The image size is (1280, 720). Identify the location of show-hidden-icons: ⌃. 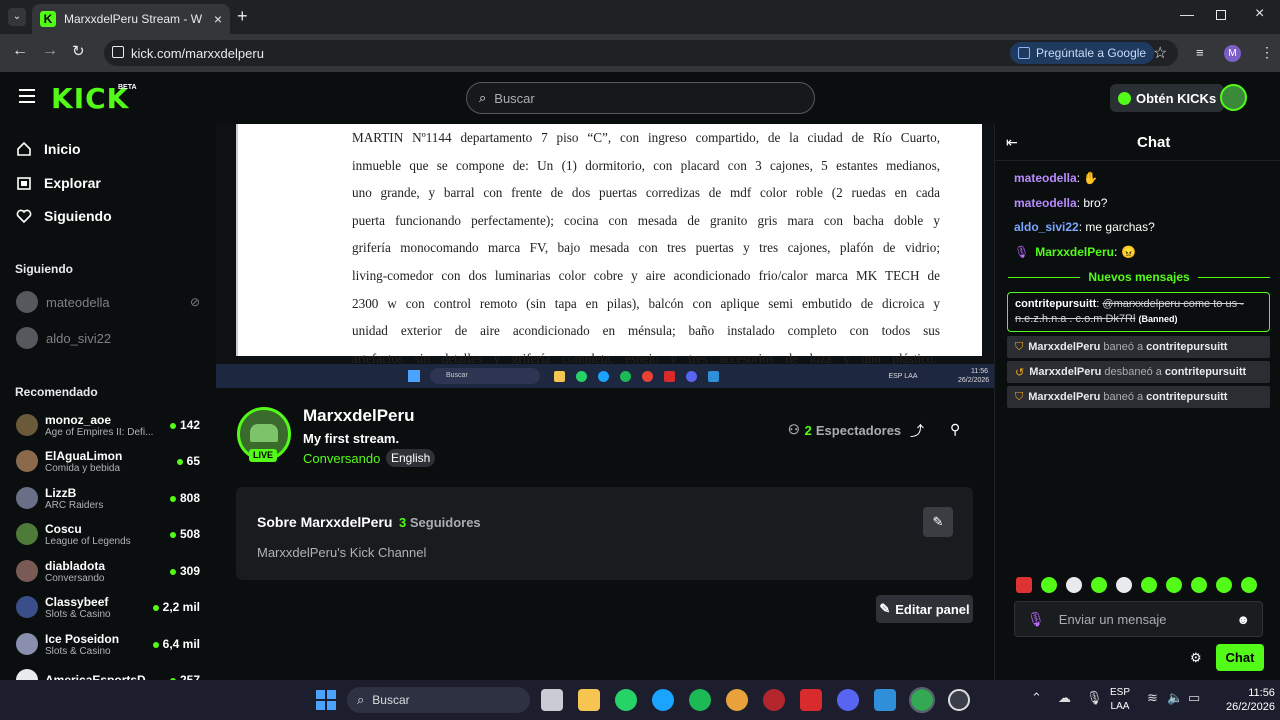
(1036, 698).